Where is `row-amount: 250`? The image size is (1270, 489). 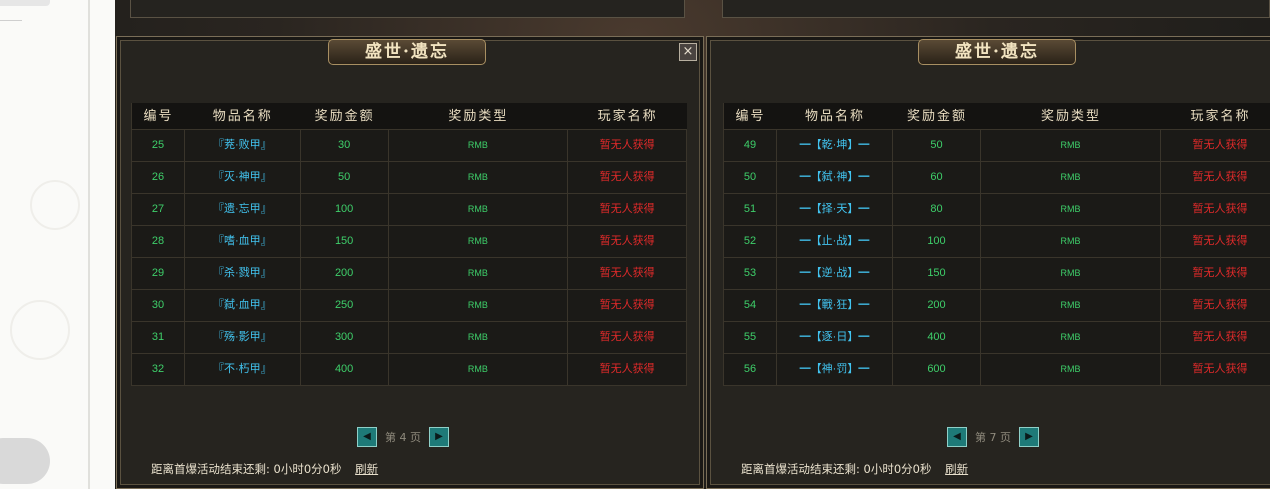
row-amount: 250 is located at coordinates (345, 305).